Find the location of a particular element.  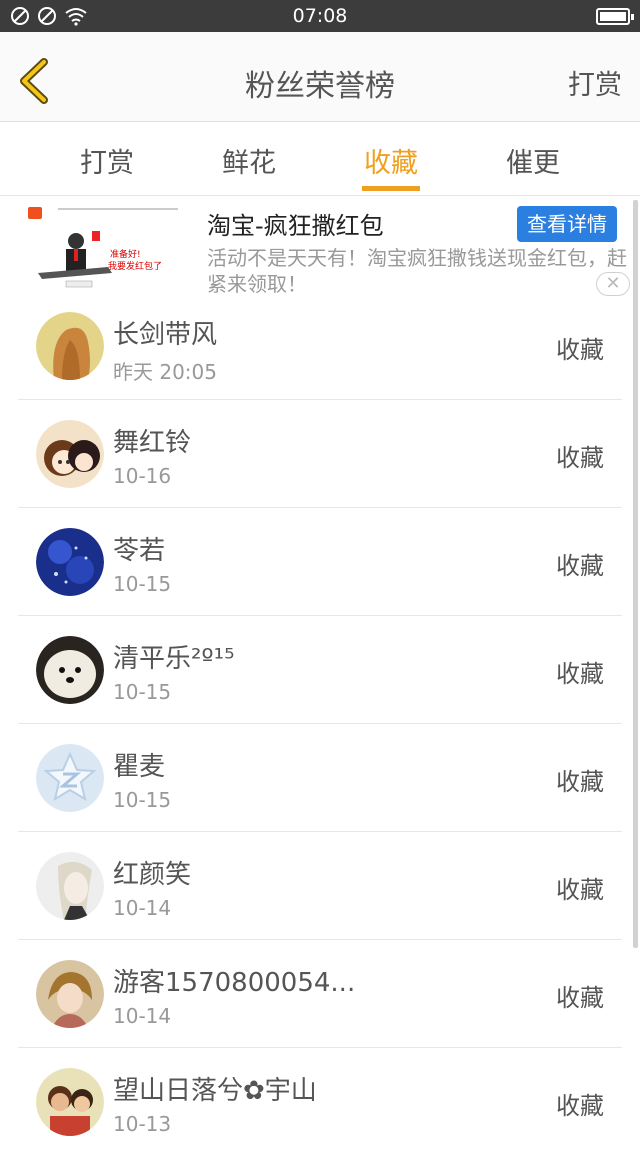

status-bar: 07:08 is located at coordinates (320, 16).